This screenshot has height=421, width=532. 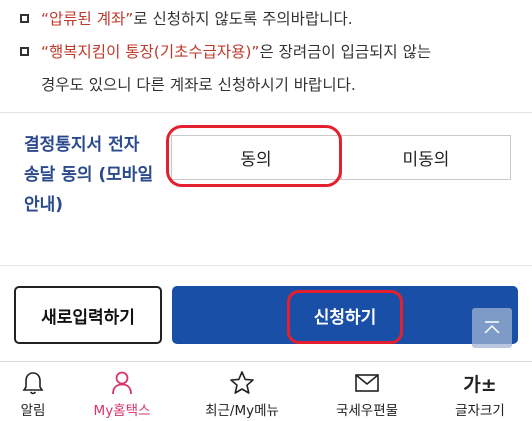 I want to click on consent-label: 결정통지서 전자송달 동의 (모바일 안내), so click(x=89, y=175).